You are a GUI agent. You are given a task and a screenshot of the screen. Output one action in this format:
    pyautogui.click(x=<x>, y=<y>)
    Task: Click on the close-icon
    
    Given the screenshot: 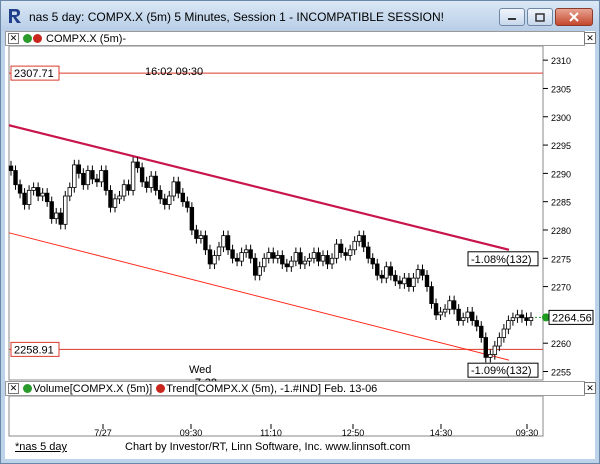 What is the action you would take?
    pyautogui.click(x=574, y=17)
    